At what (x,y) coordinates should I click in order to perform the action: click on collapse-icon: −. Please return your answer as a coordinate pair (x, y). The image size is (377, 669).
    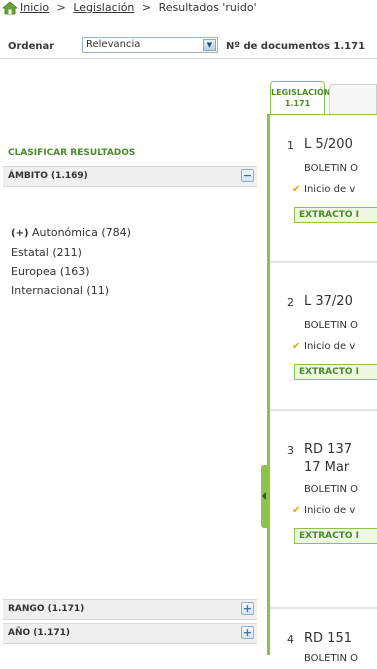
    Looking at the image, I should click on (247, 175).